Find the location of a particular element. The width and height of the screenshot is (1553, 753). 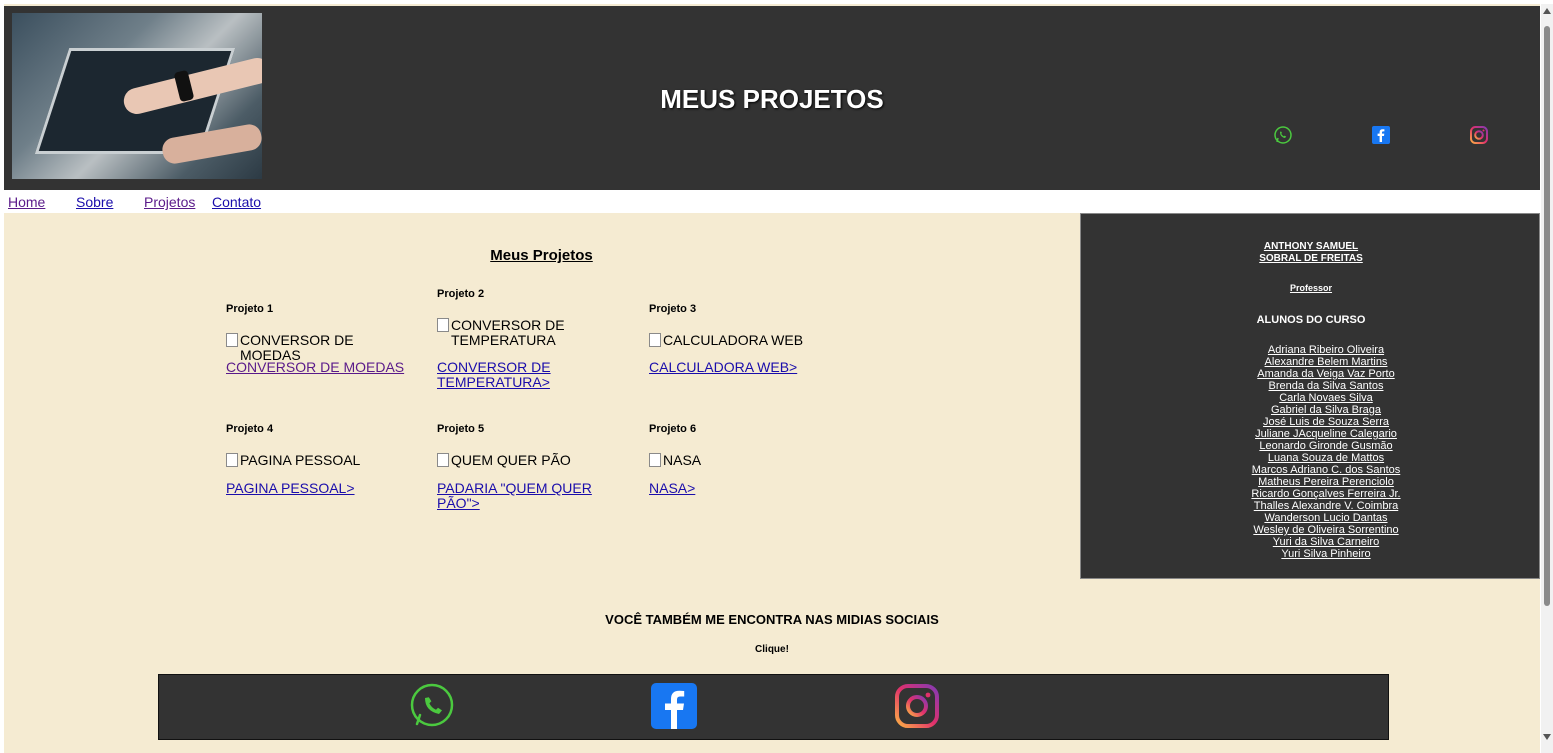

project-label: Projeto 3 is located at coordinates (673, 309).